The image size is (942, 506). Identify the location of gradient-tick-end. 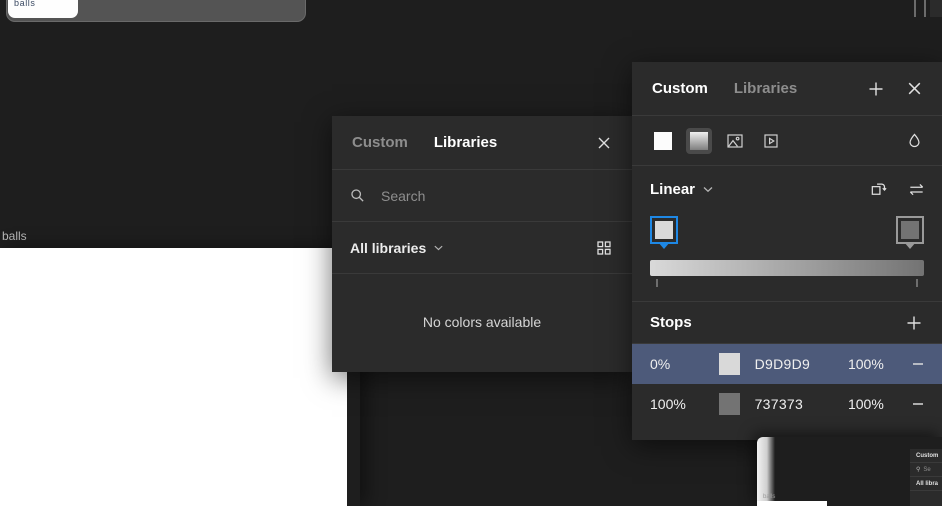
(917, 283).